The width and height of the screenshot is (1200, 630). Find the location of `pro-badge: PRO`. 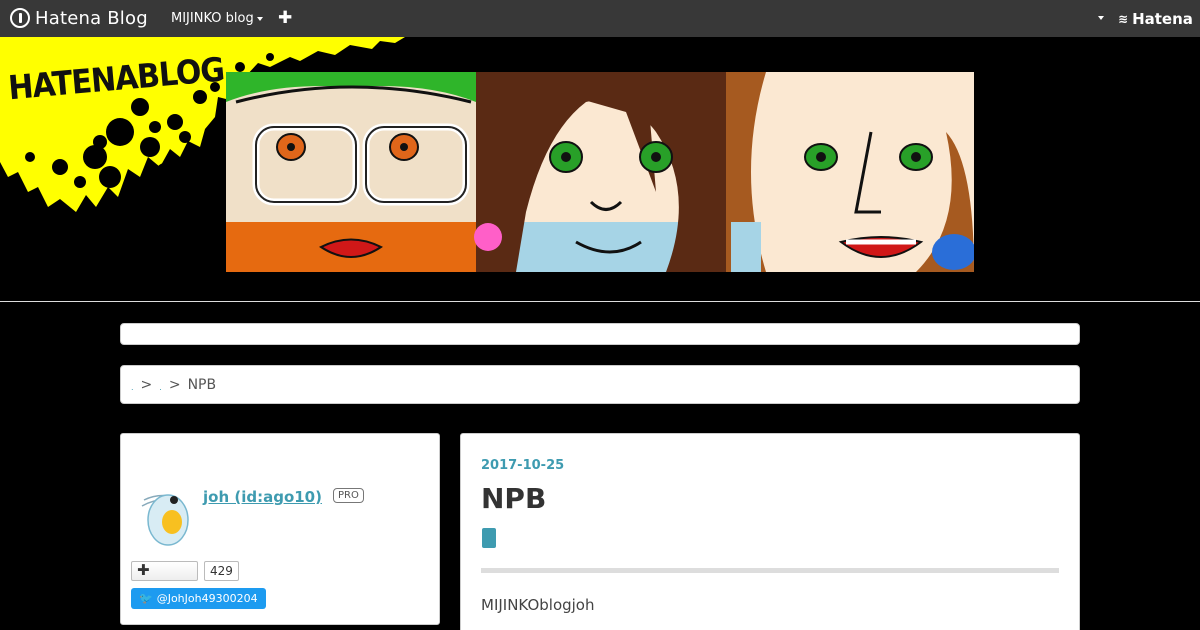

pro-badge: PRO is located at coordinates (348, 495).